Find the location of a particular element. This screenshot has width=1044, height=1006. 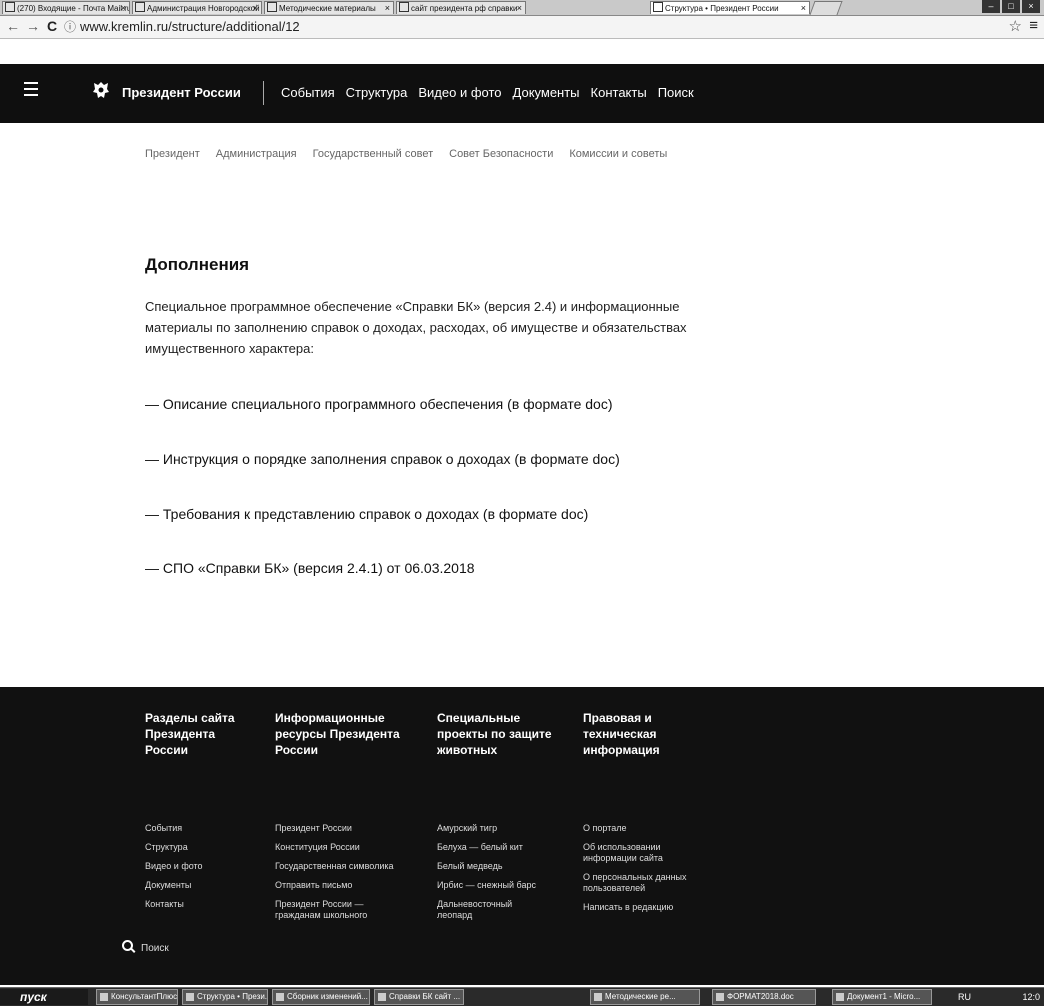

subnav-administration: Администрация is located at coordinates (256, 154).